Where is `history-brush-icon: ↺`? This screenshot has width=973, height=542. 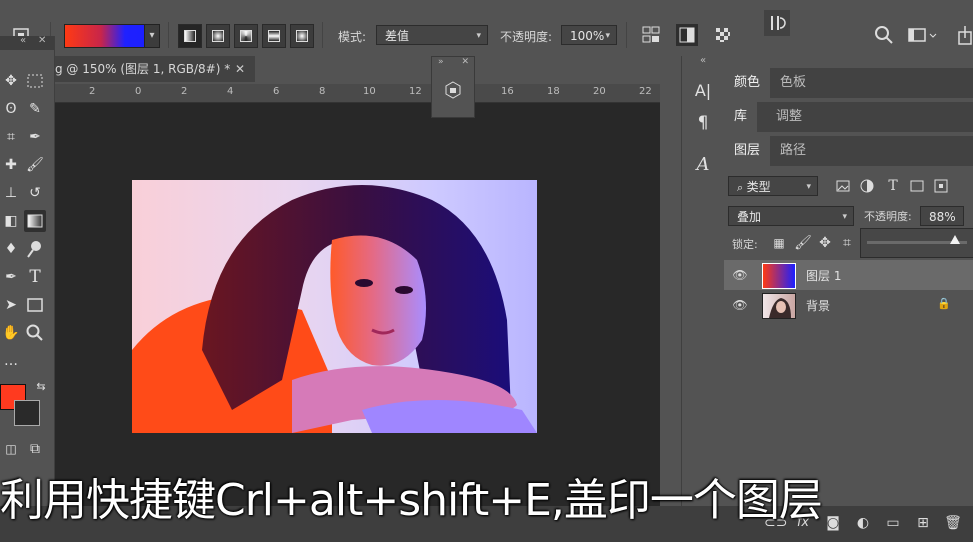
history-brush-icon: ↺ is located at coordinates (35, 193).